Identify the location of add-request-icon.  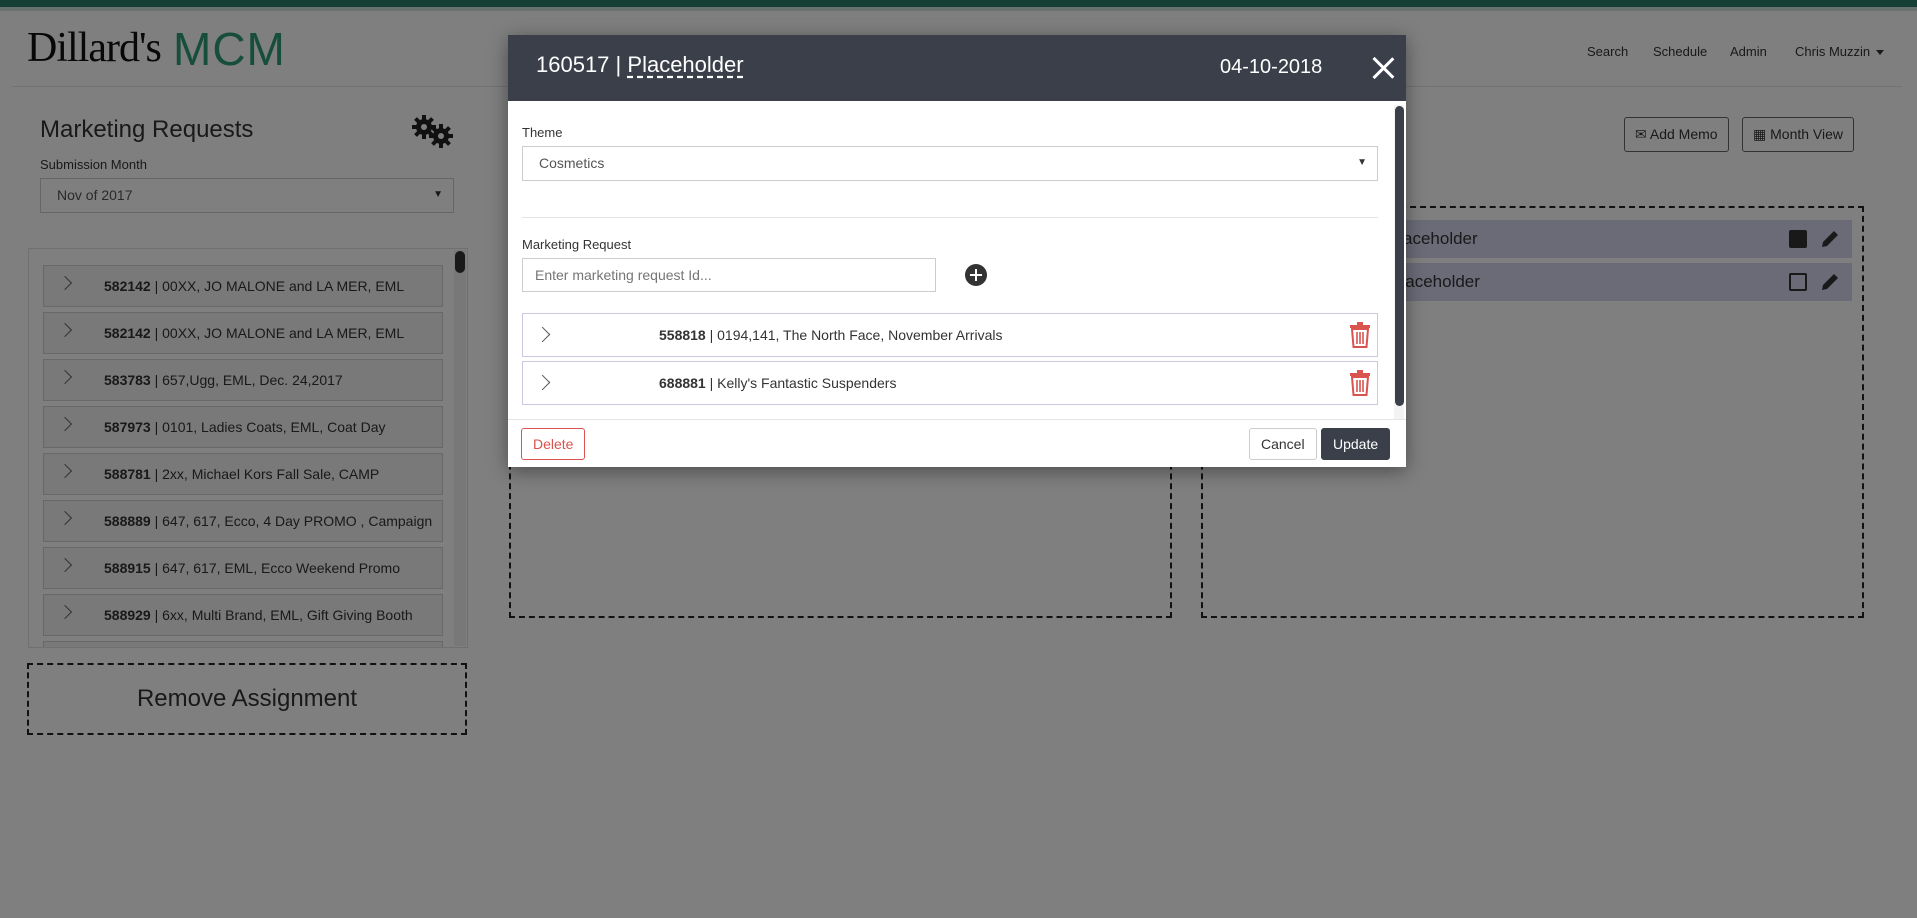
(976, 275).